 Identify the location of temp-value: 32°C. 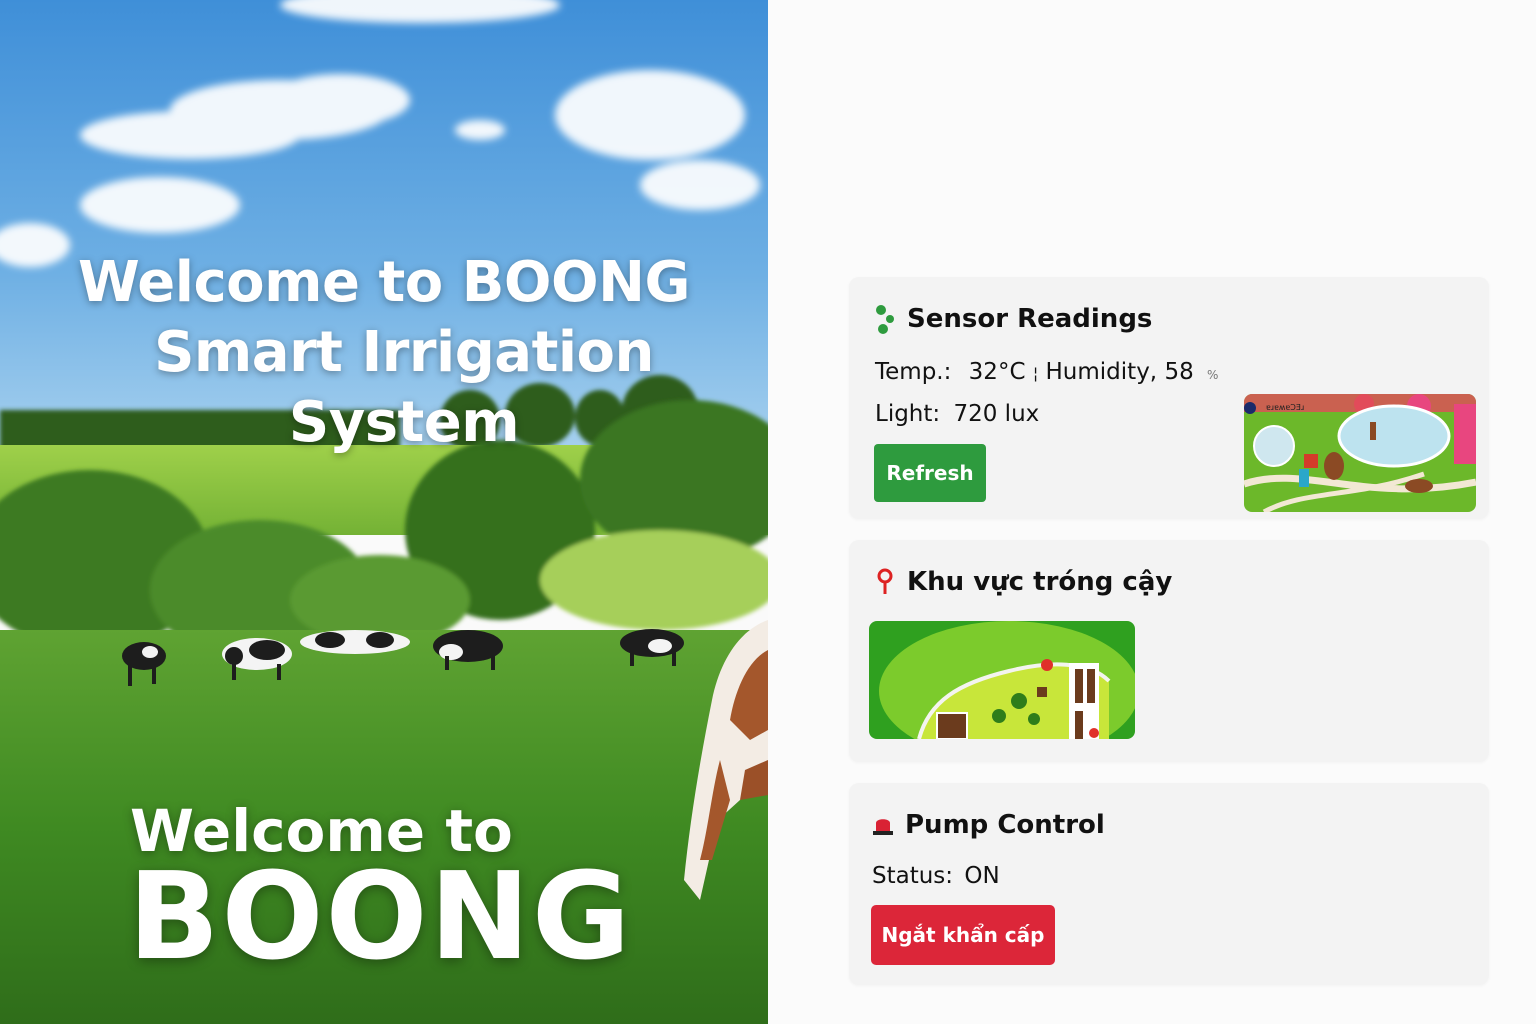
(997, 372).